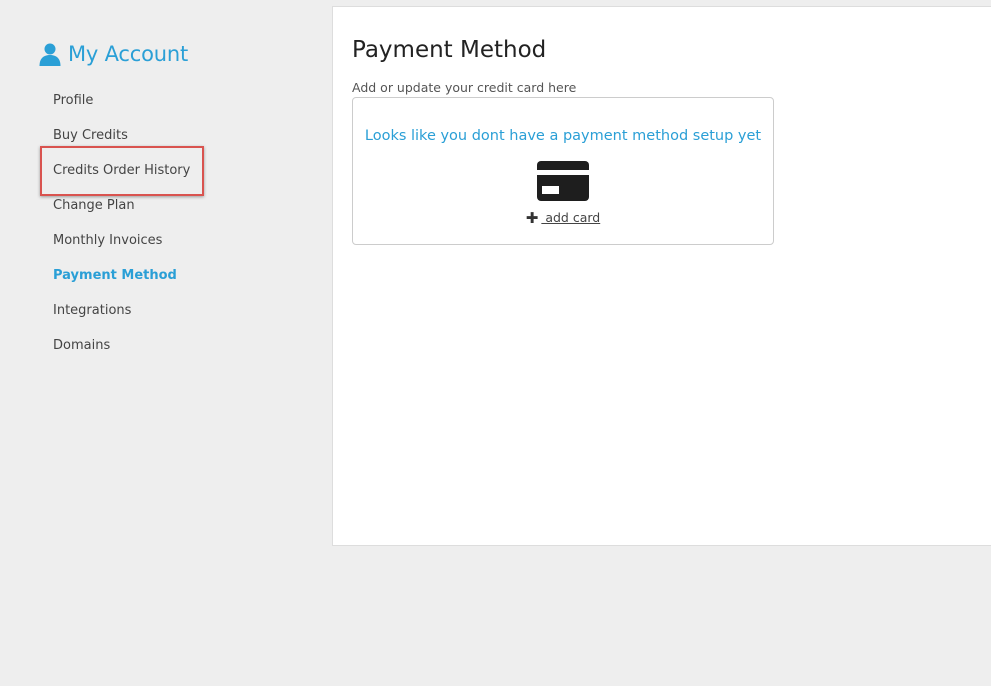 This screenshot has width=991, height=686. I want to click on user-icon, so click(50, 54).